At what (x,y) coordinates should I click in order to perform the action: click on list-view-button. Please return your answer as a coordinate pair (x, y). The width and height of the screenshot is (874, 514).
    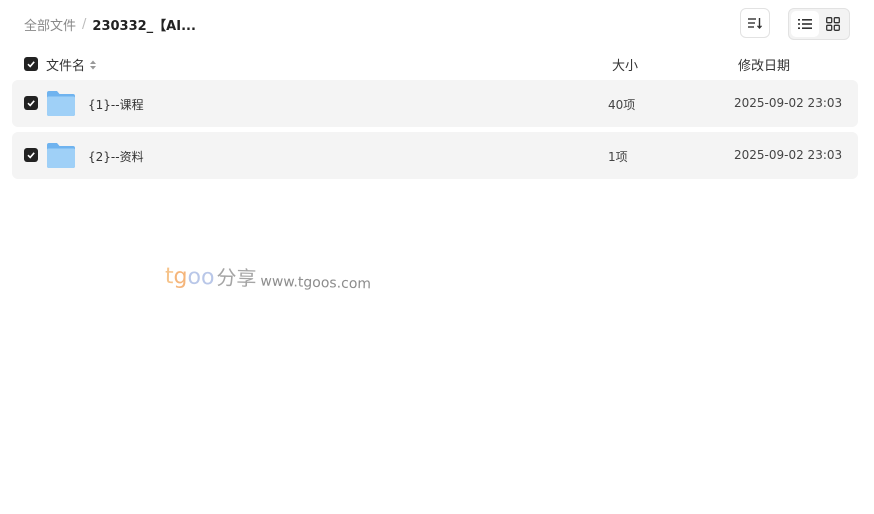
    Looking at the image, I should click on (805, 24).